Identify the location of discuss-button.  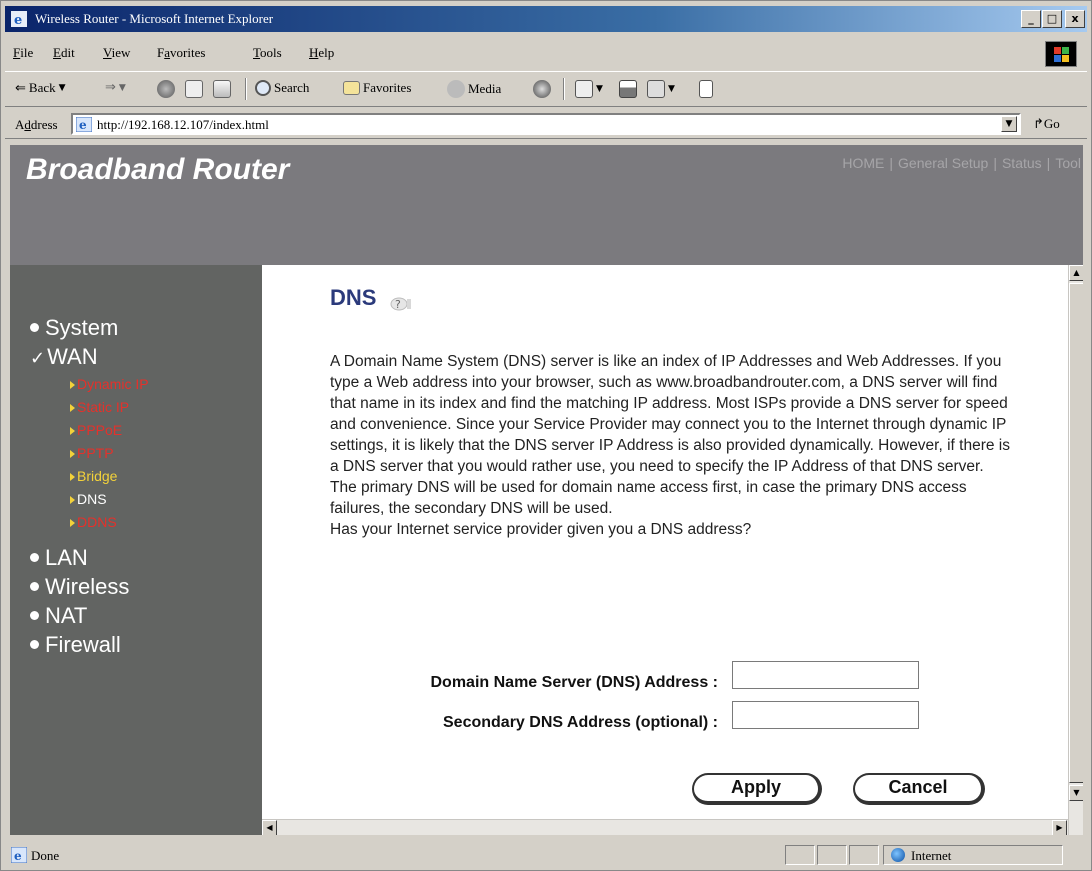
(706, 89).